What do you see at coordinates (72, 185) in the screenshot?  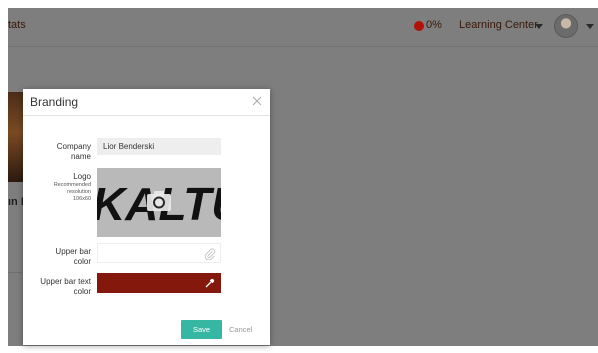 I see `logo-hint-line: Recommended` at bounding box center [72, 185].